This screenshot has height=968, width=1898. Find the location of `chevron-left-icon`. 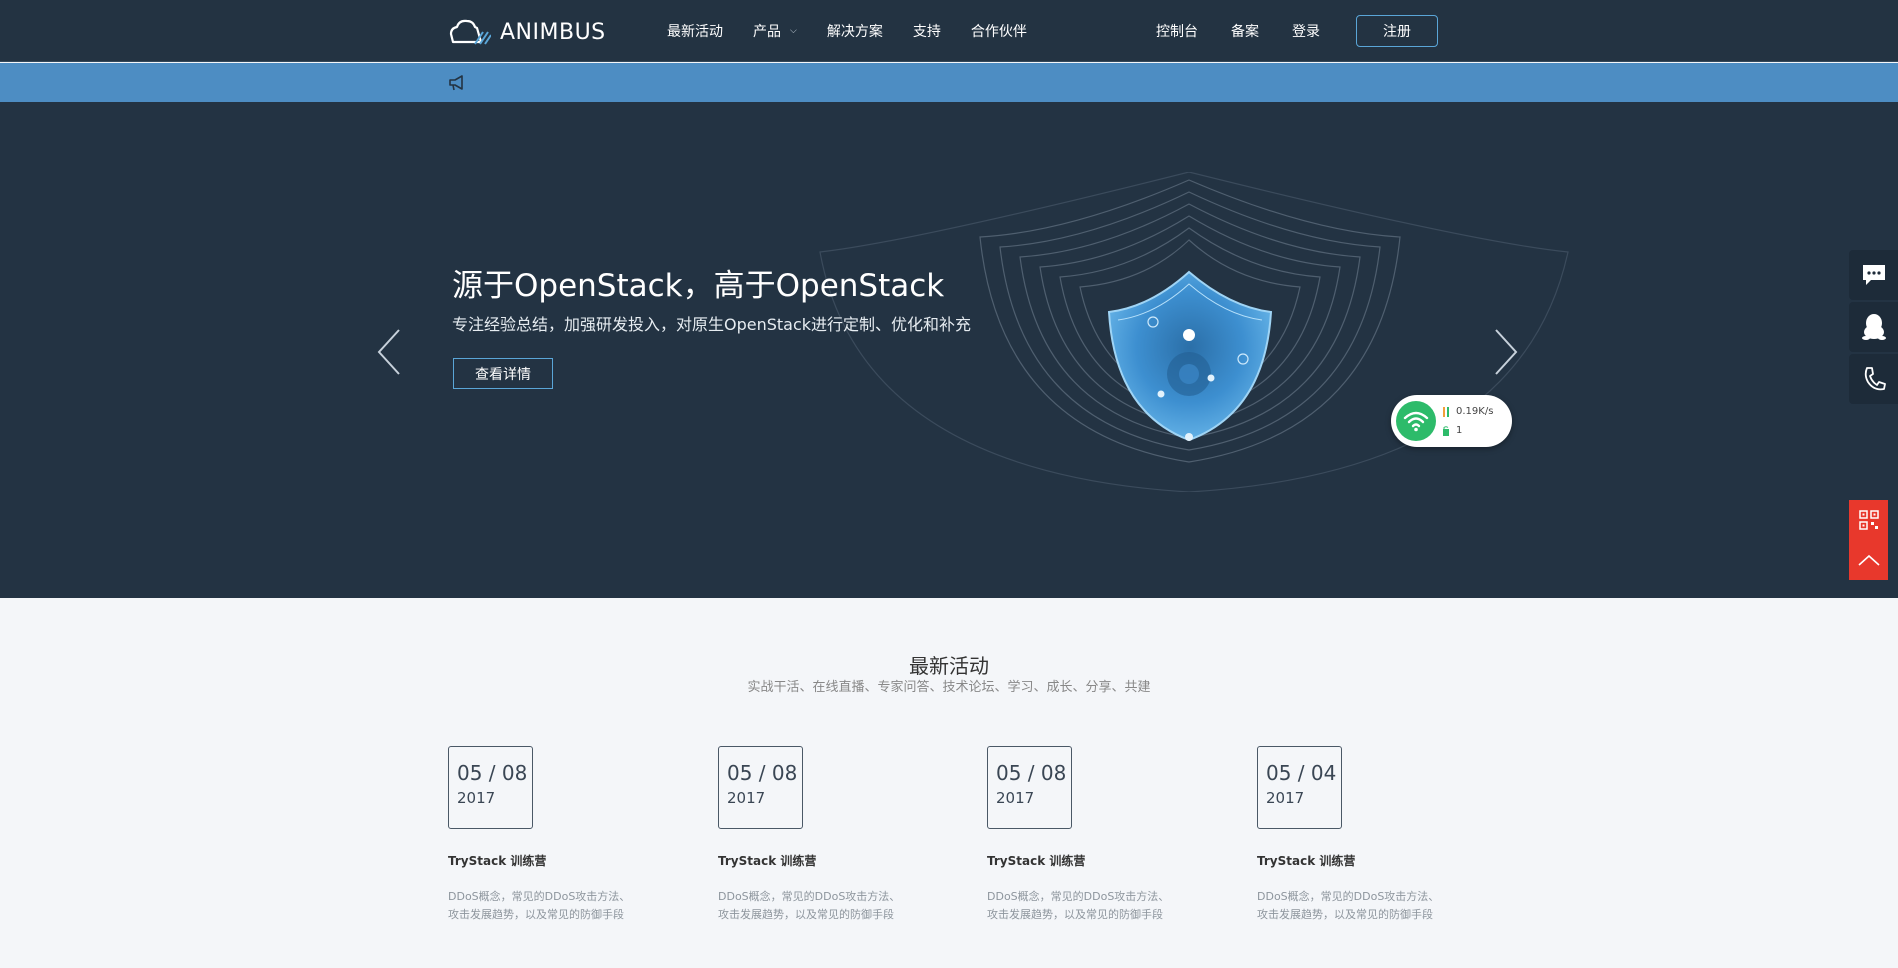

chevron-left-icon is located at coordinates (390, 352).